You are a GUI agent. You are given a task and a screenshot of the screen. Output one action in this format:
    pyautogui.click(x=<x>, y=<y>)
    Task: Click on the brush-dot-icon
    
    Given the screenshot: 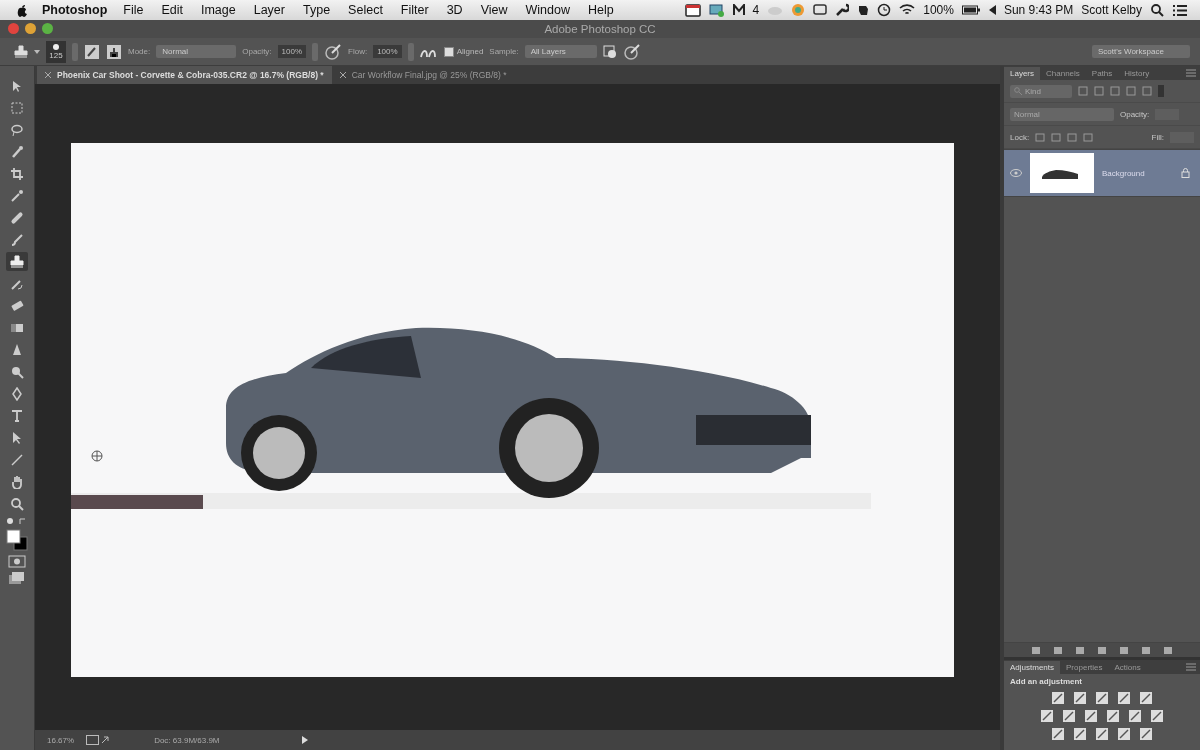 What is the action you would take?
    pyautogui.click(x=56, y=46)
    